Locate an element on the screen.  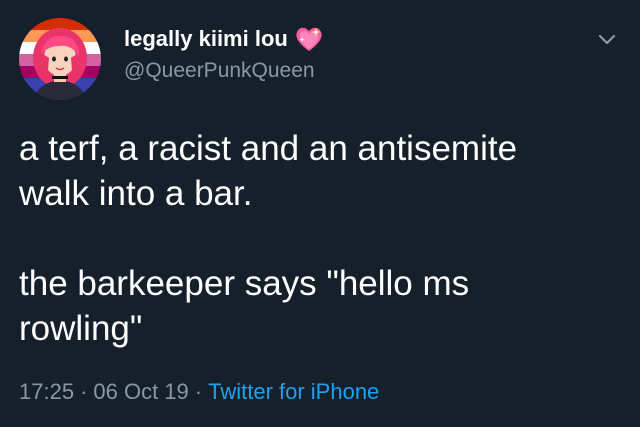
avatar is located at coordinates (60, 59).